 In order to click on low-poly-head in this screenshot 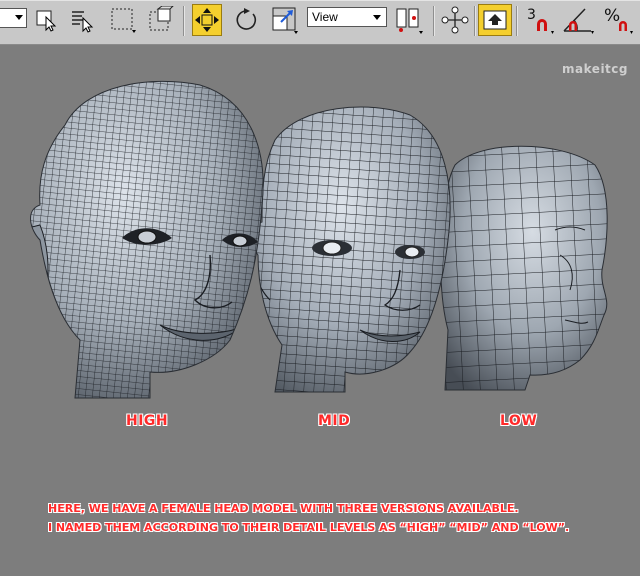, I will do `click(524, 268)`.